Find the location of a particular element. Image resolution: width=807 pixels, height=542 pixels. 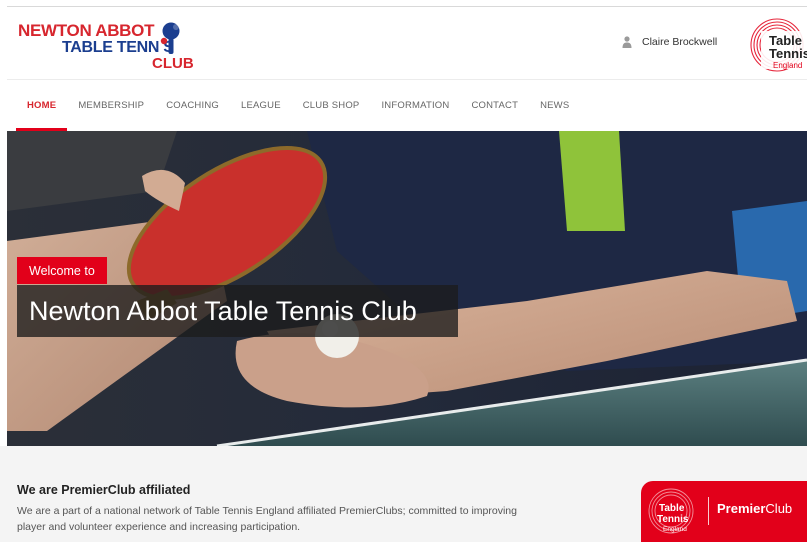

nav-club-shop: CLUB SHOP is located at coordinates (331, 105).